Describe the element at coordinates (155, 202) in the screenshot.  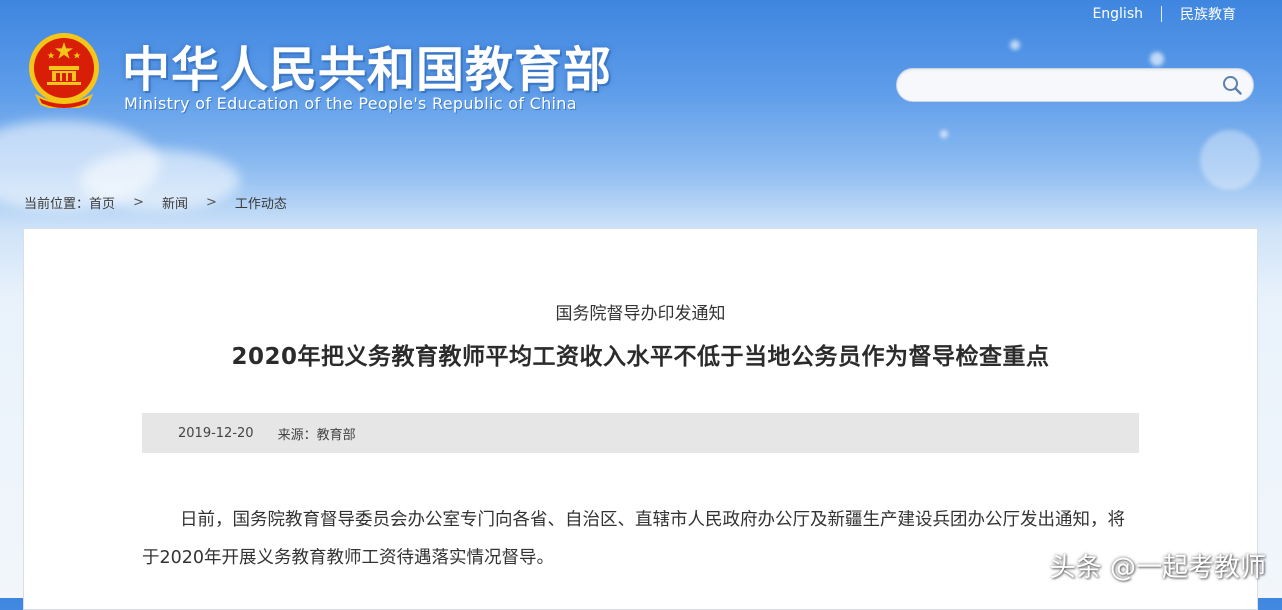
I see `breadcrumb: 当前位置： 首页 > 新闻 > 工作动态` at that location.